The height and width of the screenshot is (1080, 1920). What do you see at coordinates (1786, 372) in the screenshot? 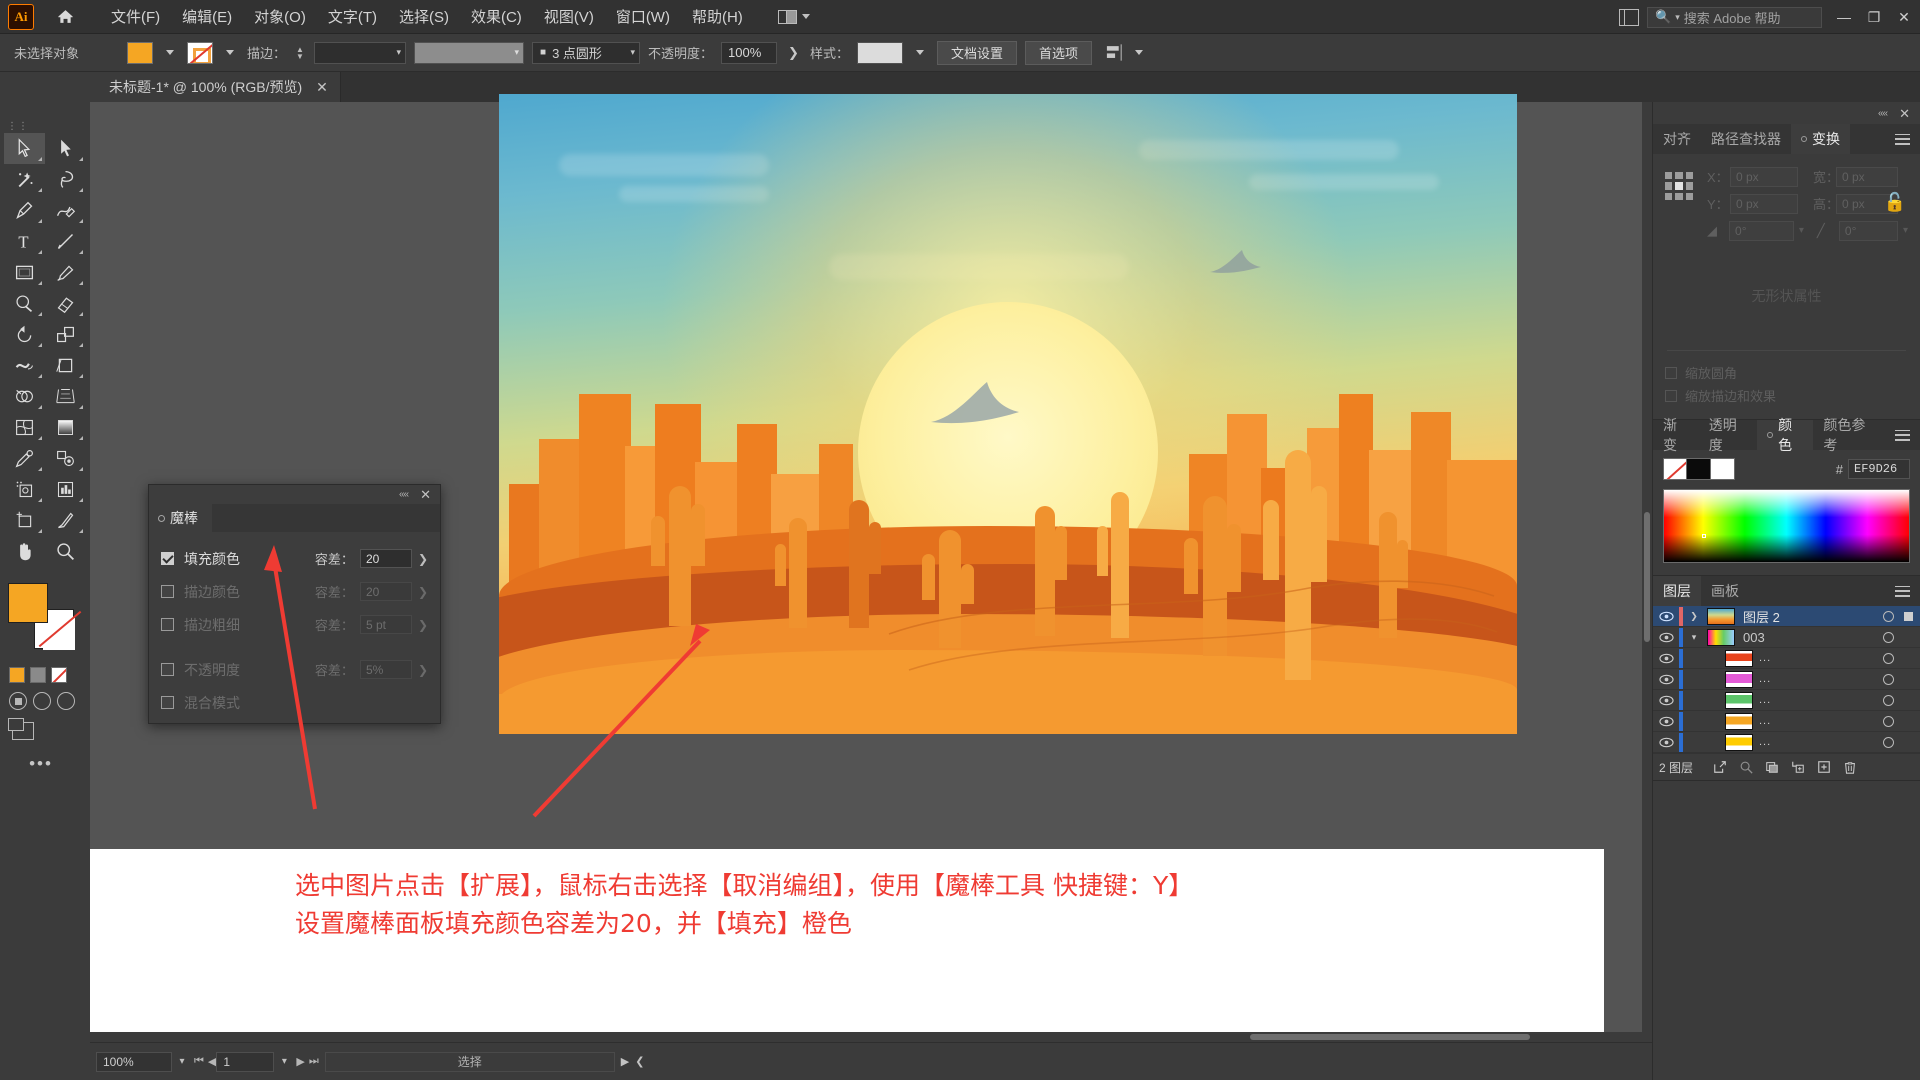
I see `scale-corners-row: 缩放圆角` at bounding box center [1786, 372].